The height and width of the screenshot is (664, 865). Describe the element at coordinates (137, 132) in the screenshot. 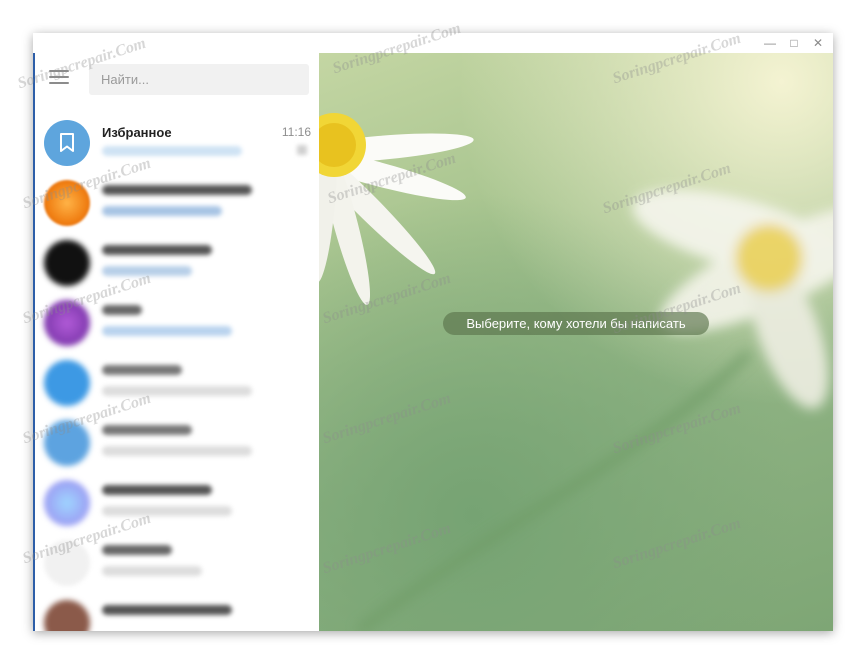

I see `chat-name: Избранное` at that location.